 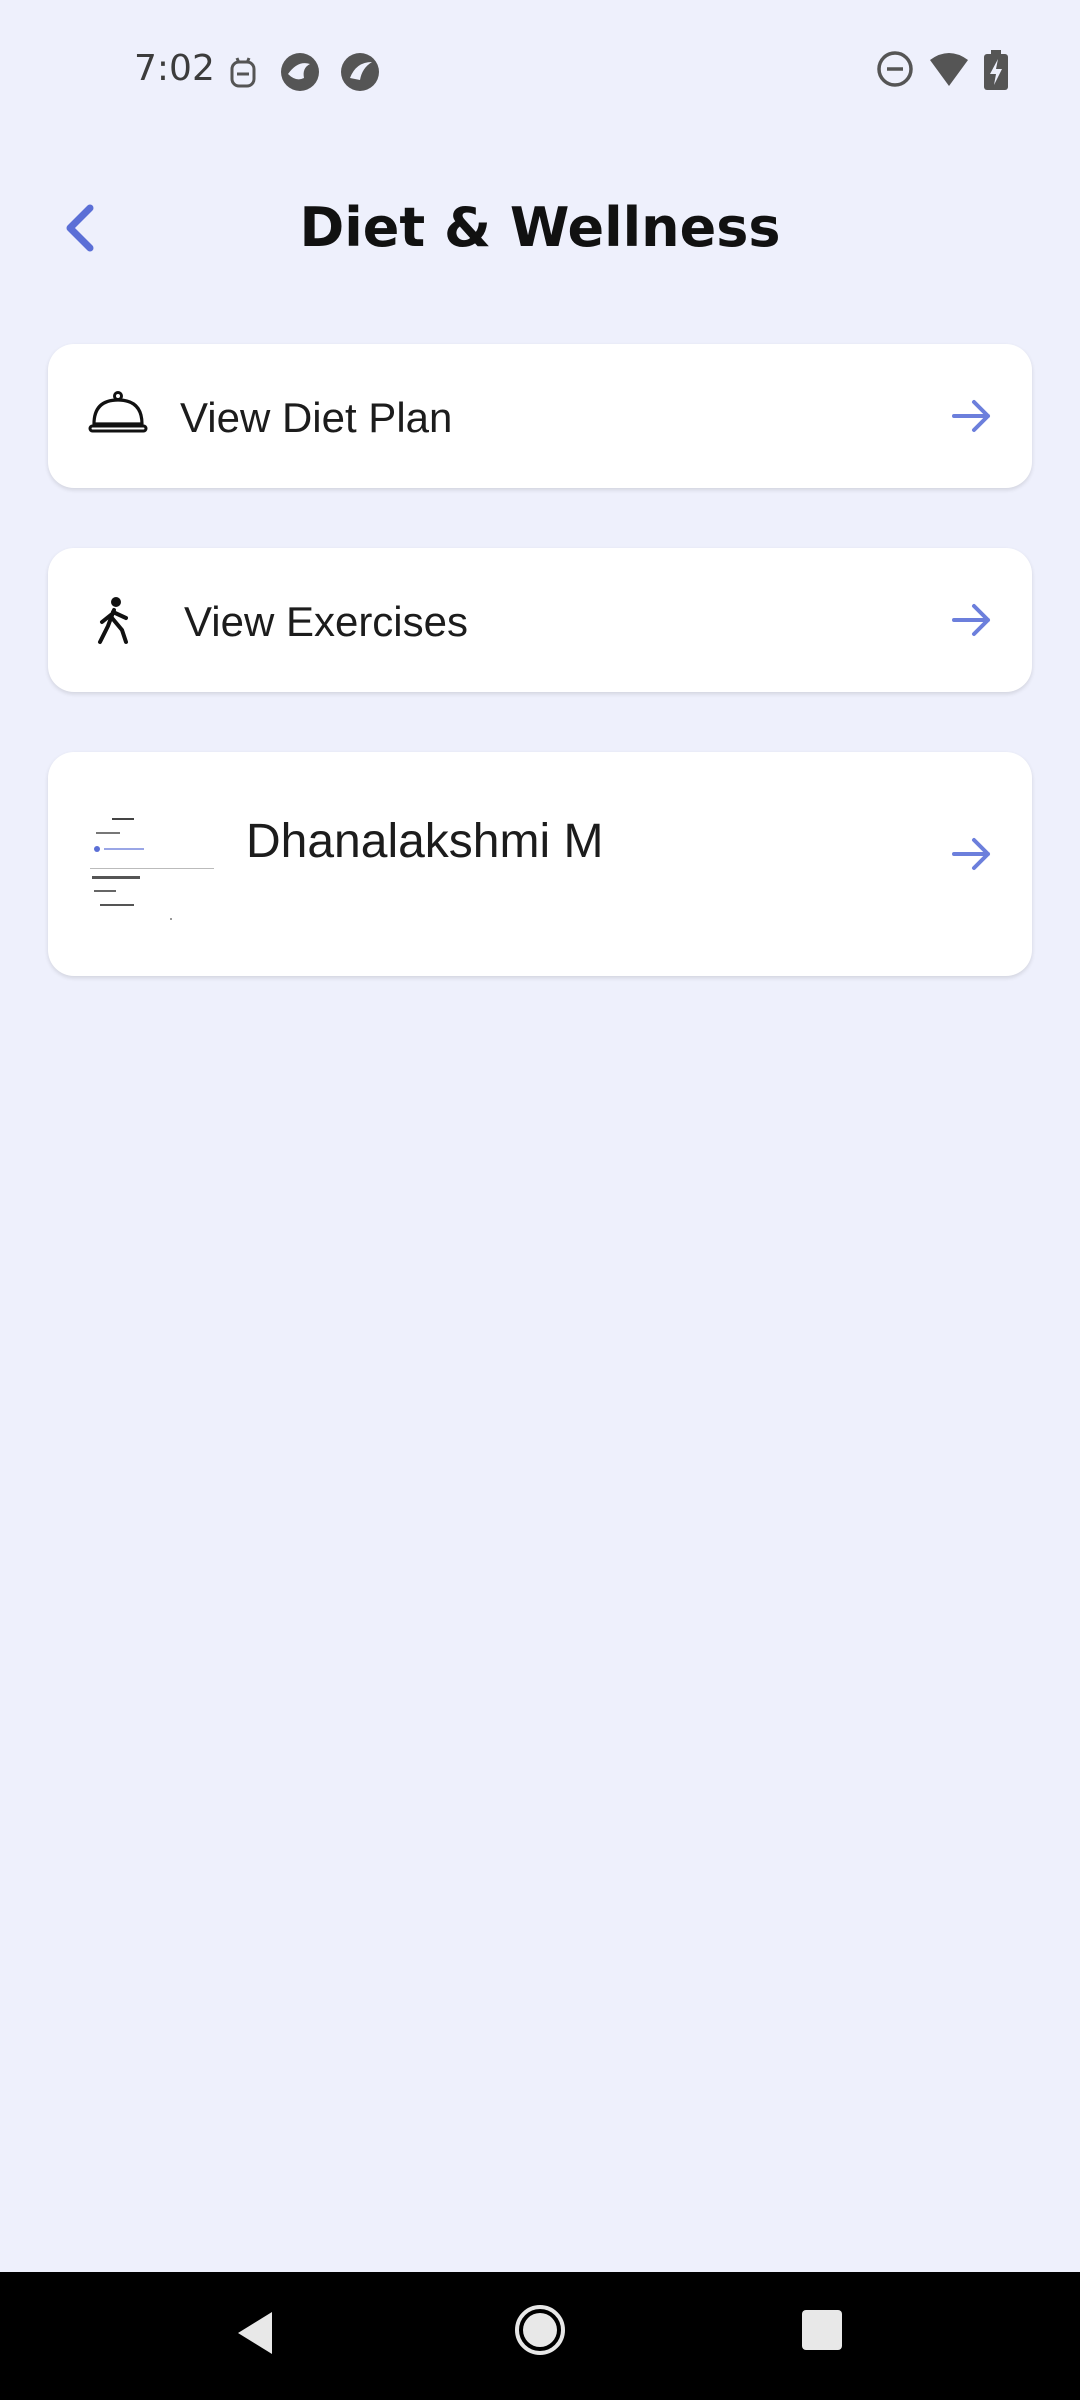 I want to click on profile-card: Dhanalakshmi M, so click(x=540, y=864).